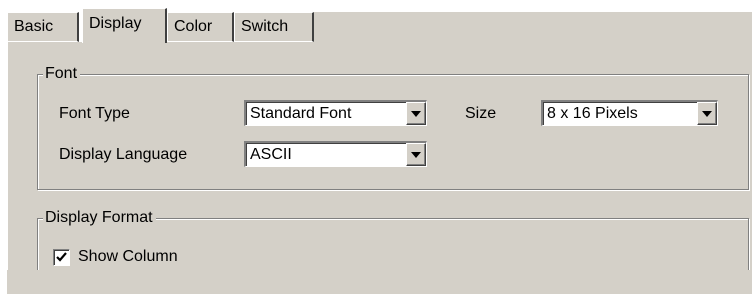 Image resolution: width=752 pixels, height=294 pixels. Describe the element at coordinates (123, 154) in the screenshot. I see `display-language-label: Display Language` at that location.